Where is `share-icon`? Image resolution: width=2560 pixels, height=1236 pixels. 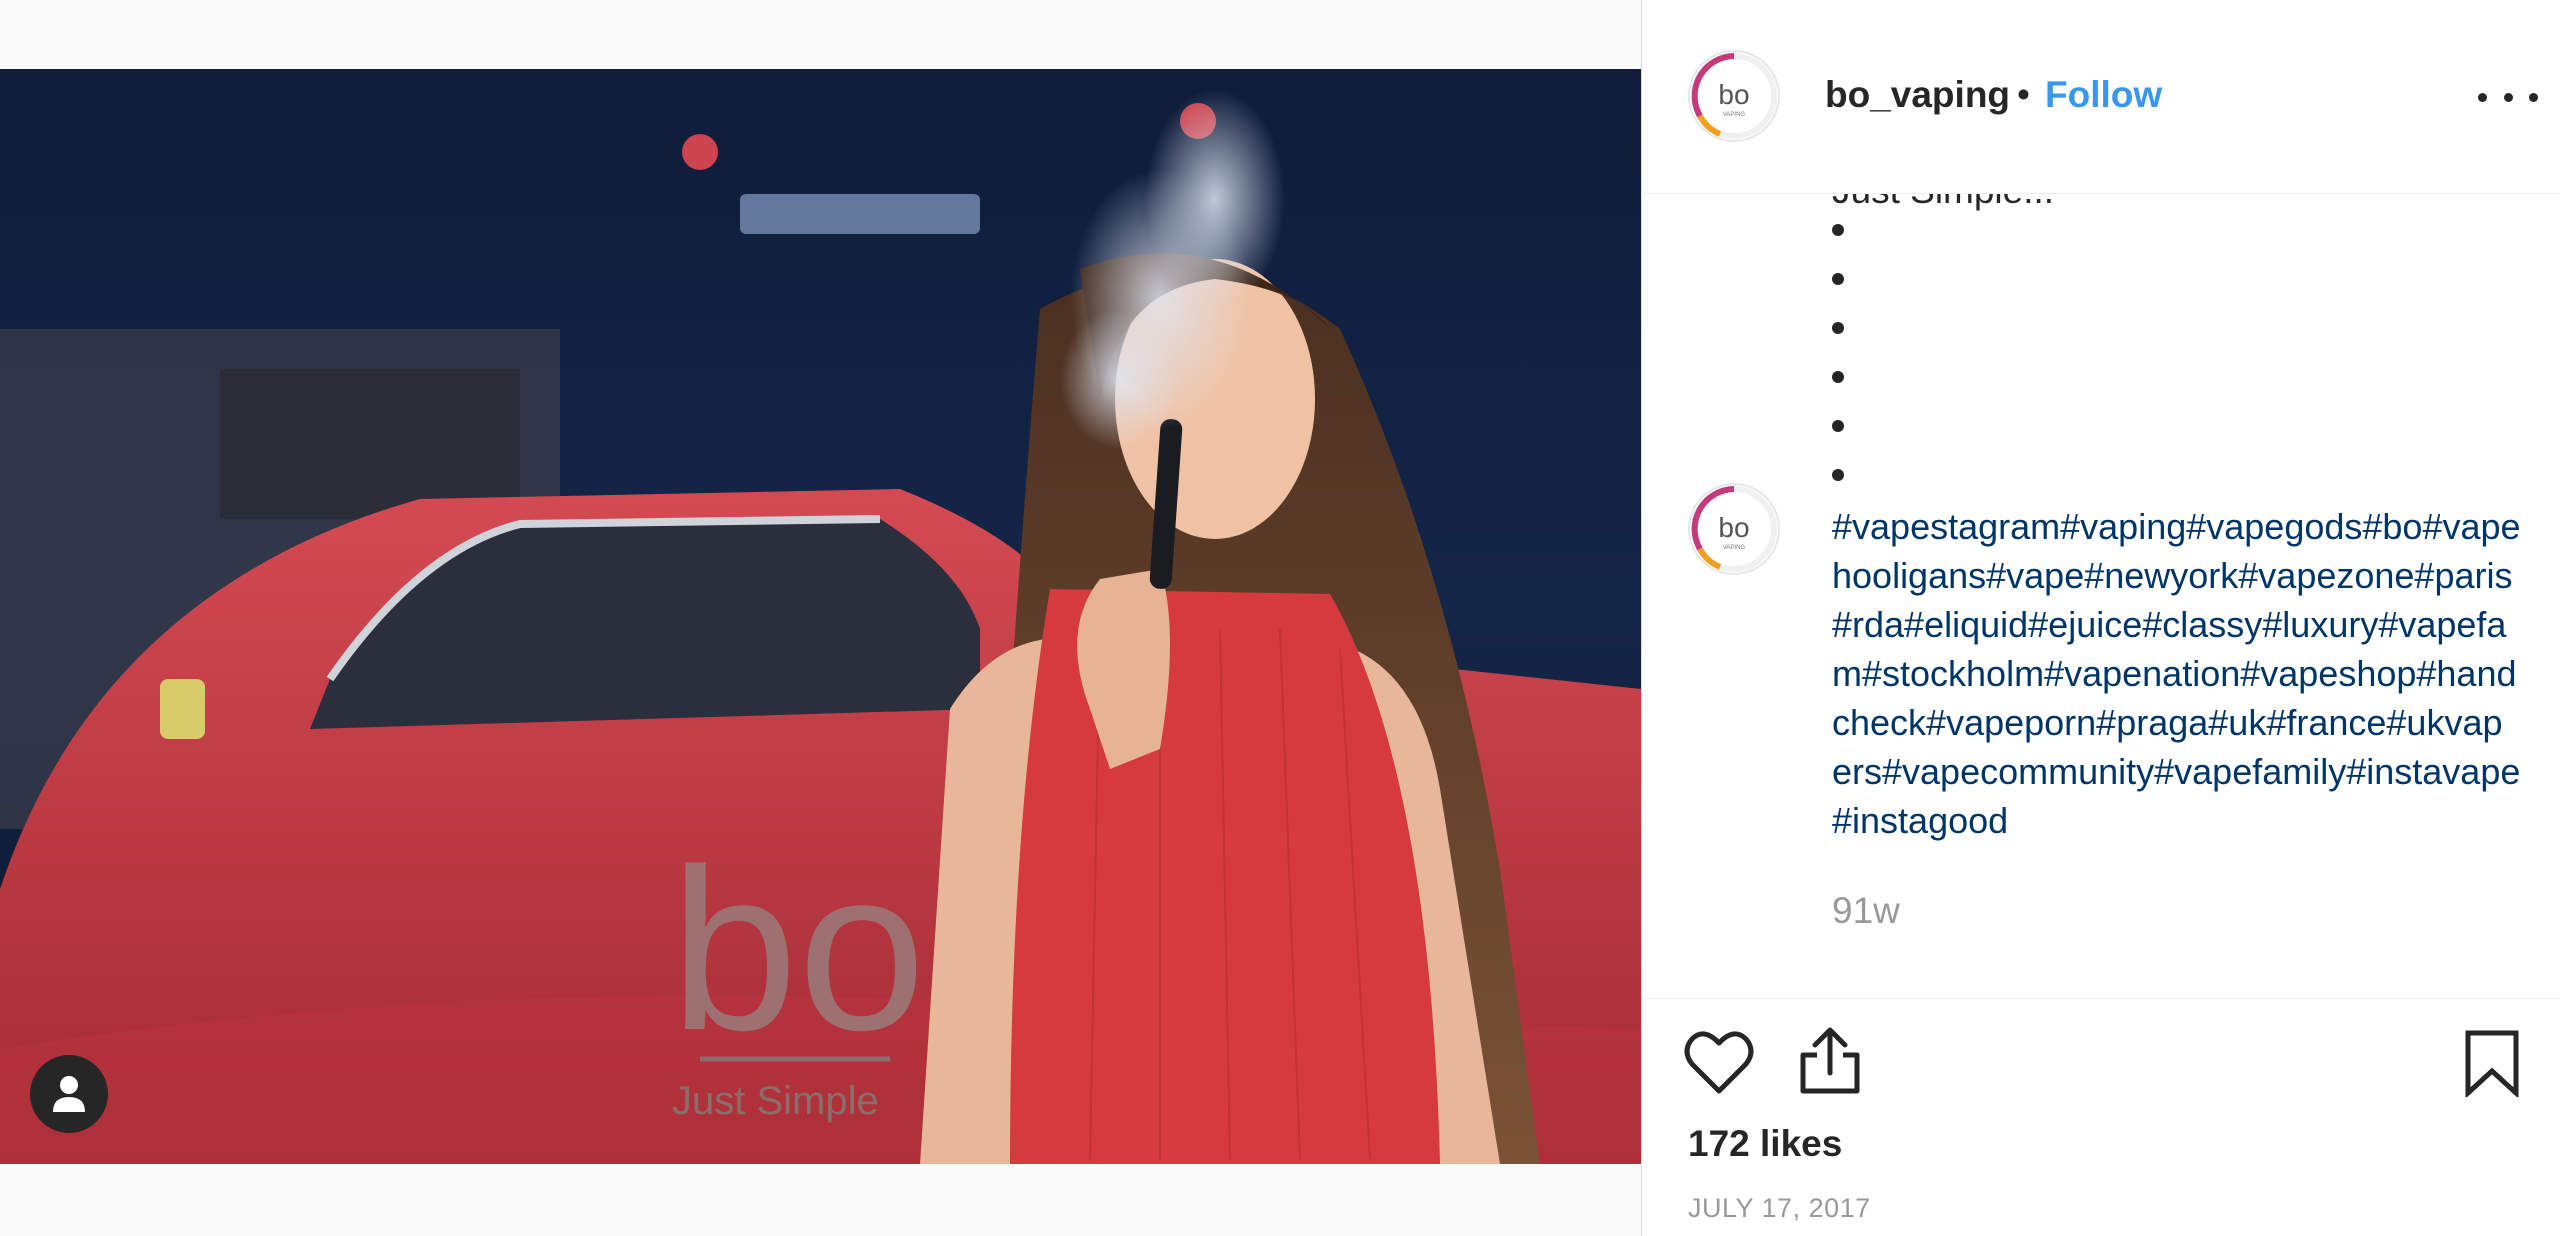 share-icon is located at coordinates (1830, 1060).